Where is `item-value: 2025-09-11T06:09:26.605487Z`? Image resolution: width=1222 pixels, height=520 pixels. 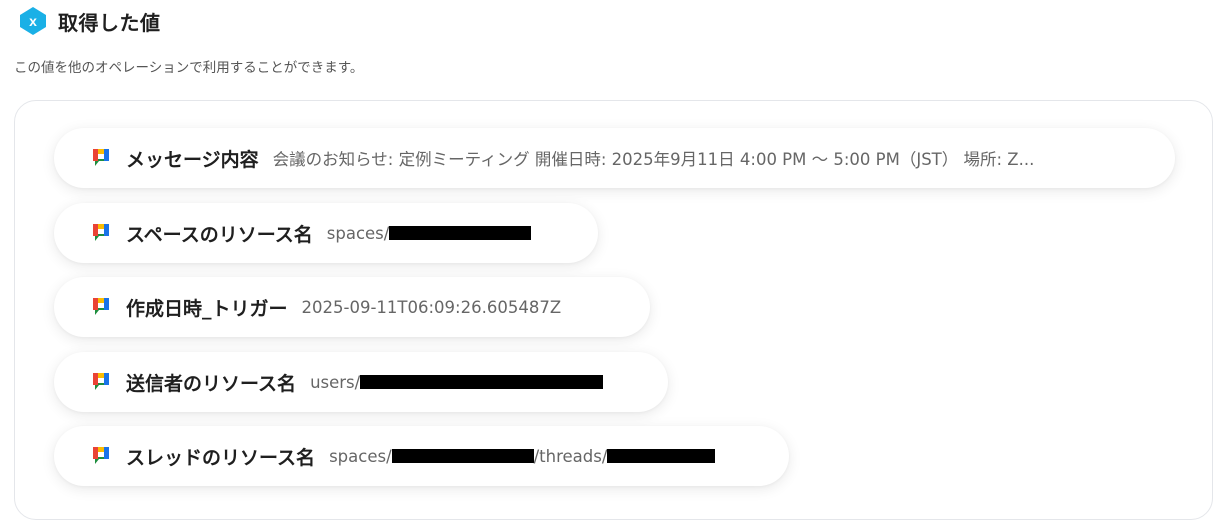 item-value: 2025-09-11T06:09:26.605487Z is located at coordinates (431, 307).